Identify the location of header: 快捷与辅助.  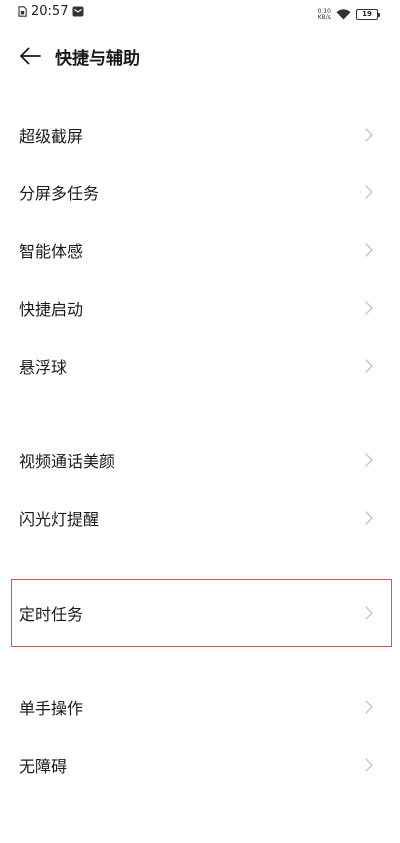
(200, 56).